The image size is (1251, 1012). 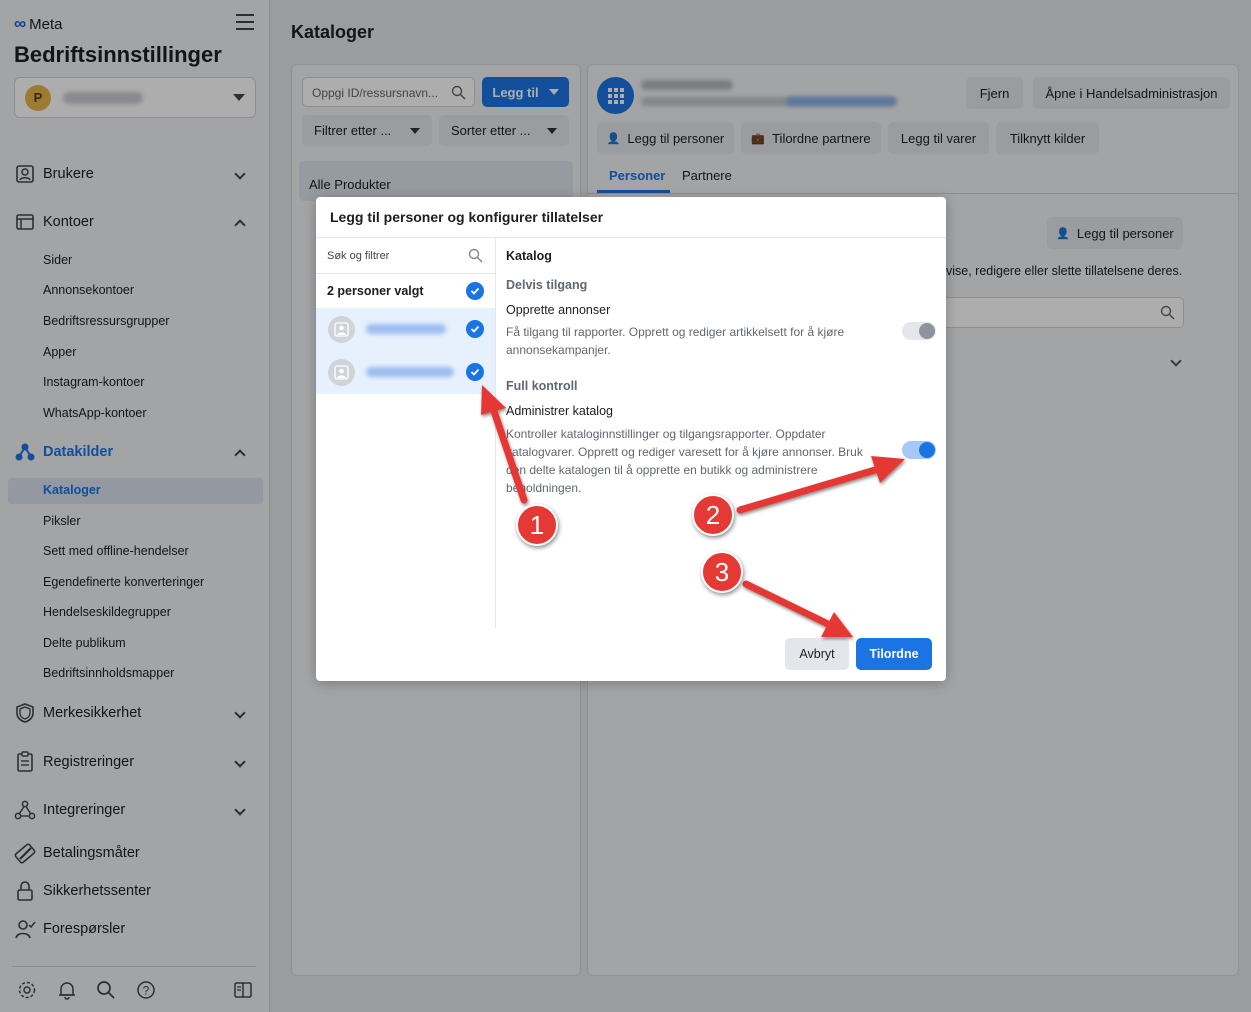 I want to click on annotation-badge-3: 3, so click(x=722, y=572).